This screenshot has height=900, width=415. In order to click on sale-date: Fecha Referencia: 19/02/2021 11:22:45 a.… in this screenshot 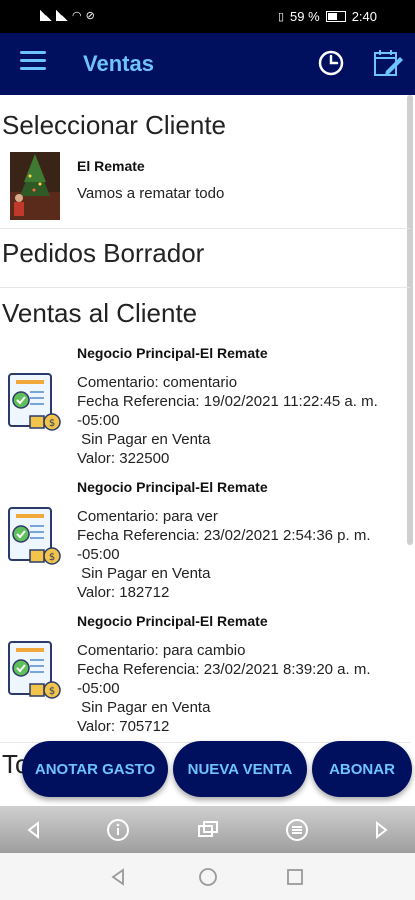, I will do `click(227, 401)`.